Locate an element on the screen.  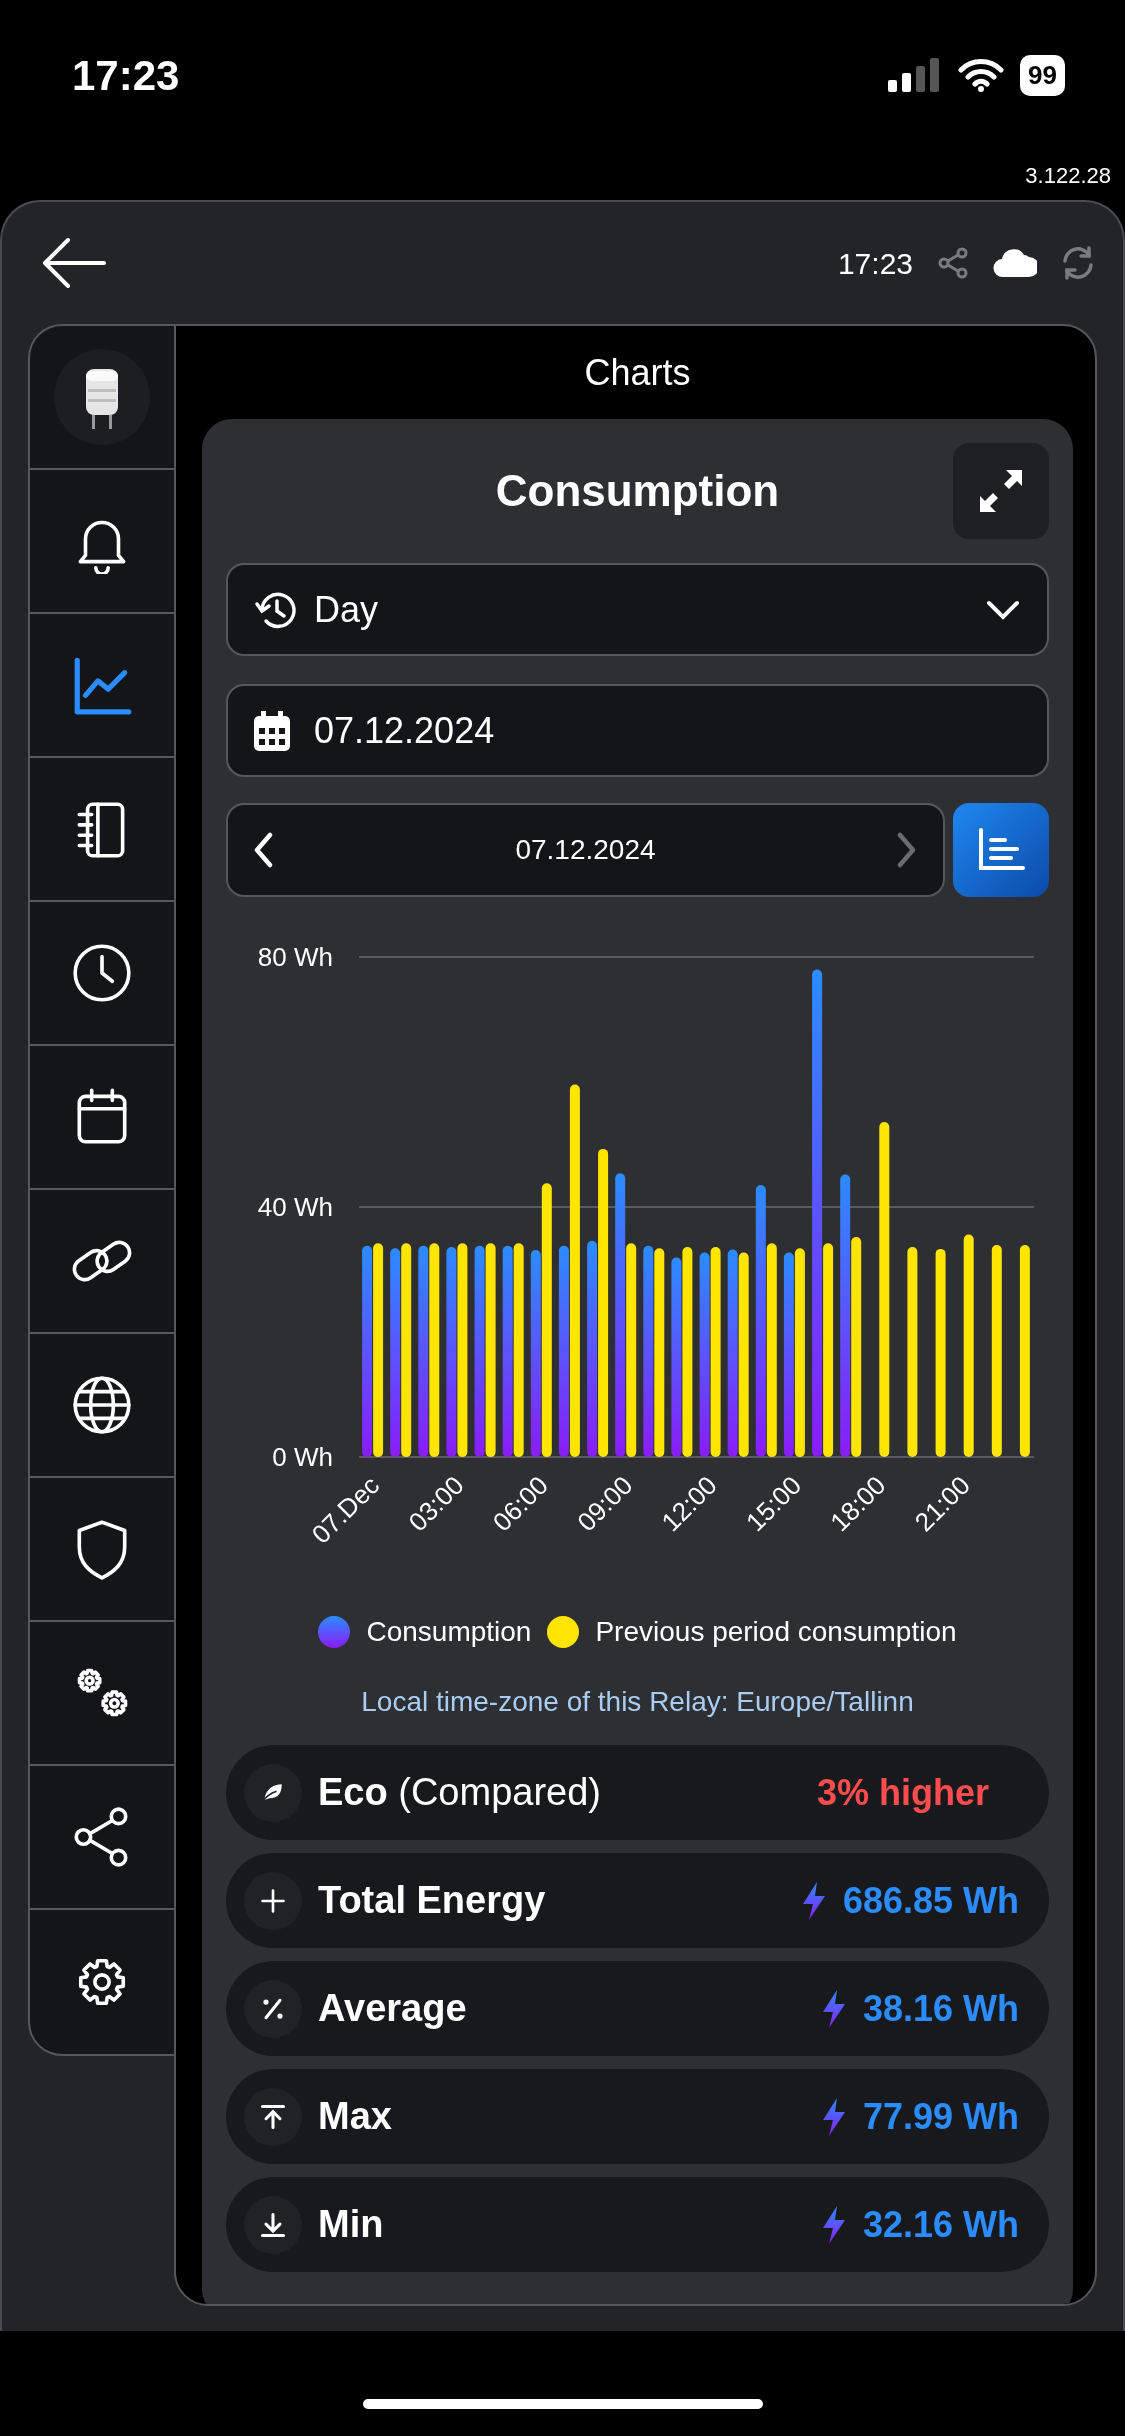
chart-type-button is located at coordinates (1001, 850).